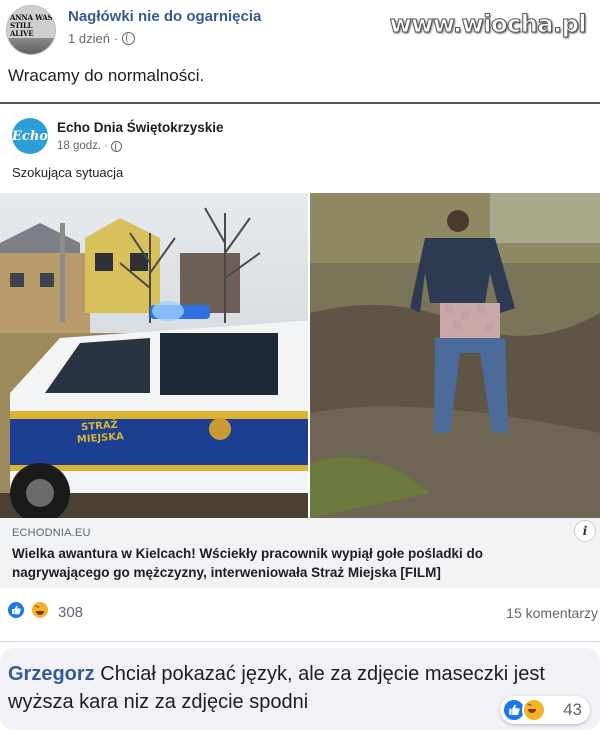 This screenshot has width=600, height=730. I want to click on link-domain: ECHODNIA.EU, so click(51, 533).